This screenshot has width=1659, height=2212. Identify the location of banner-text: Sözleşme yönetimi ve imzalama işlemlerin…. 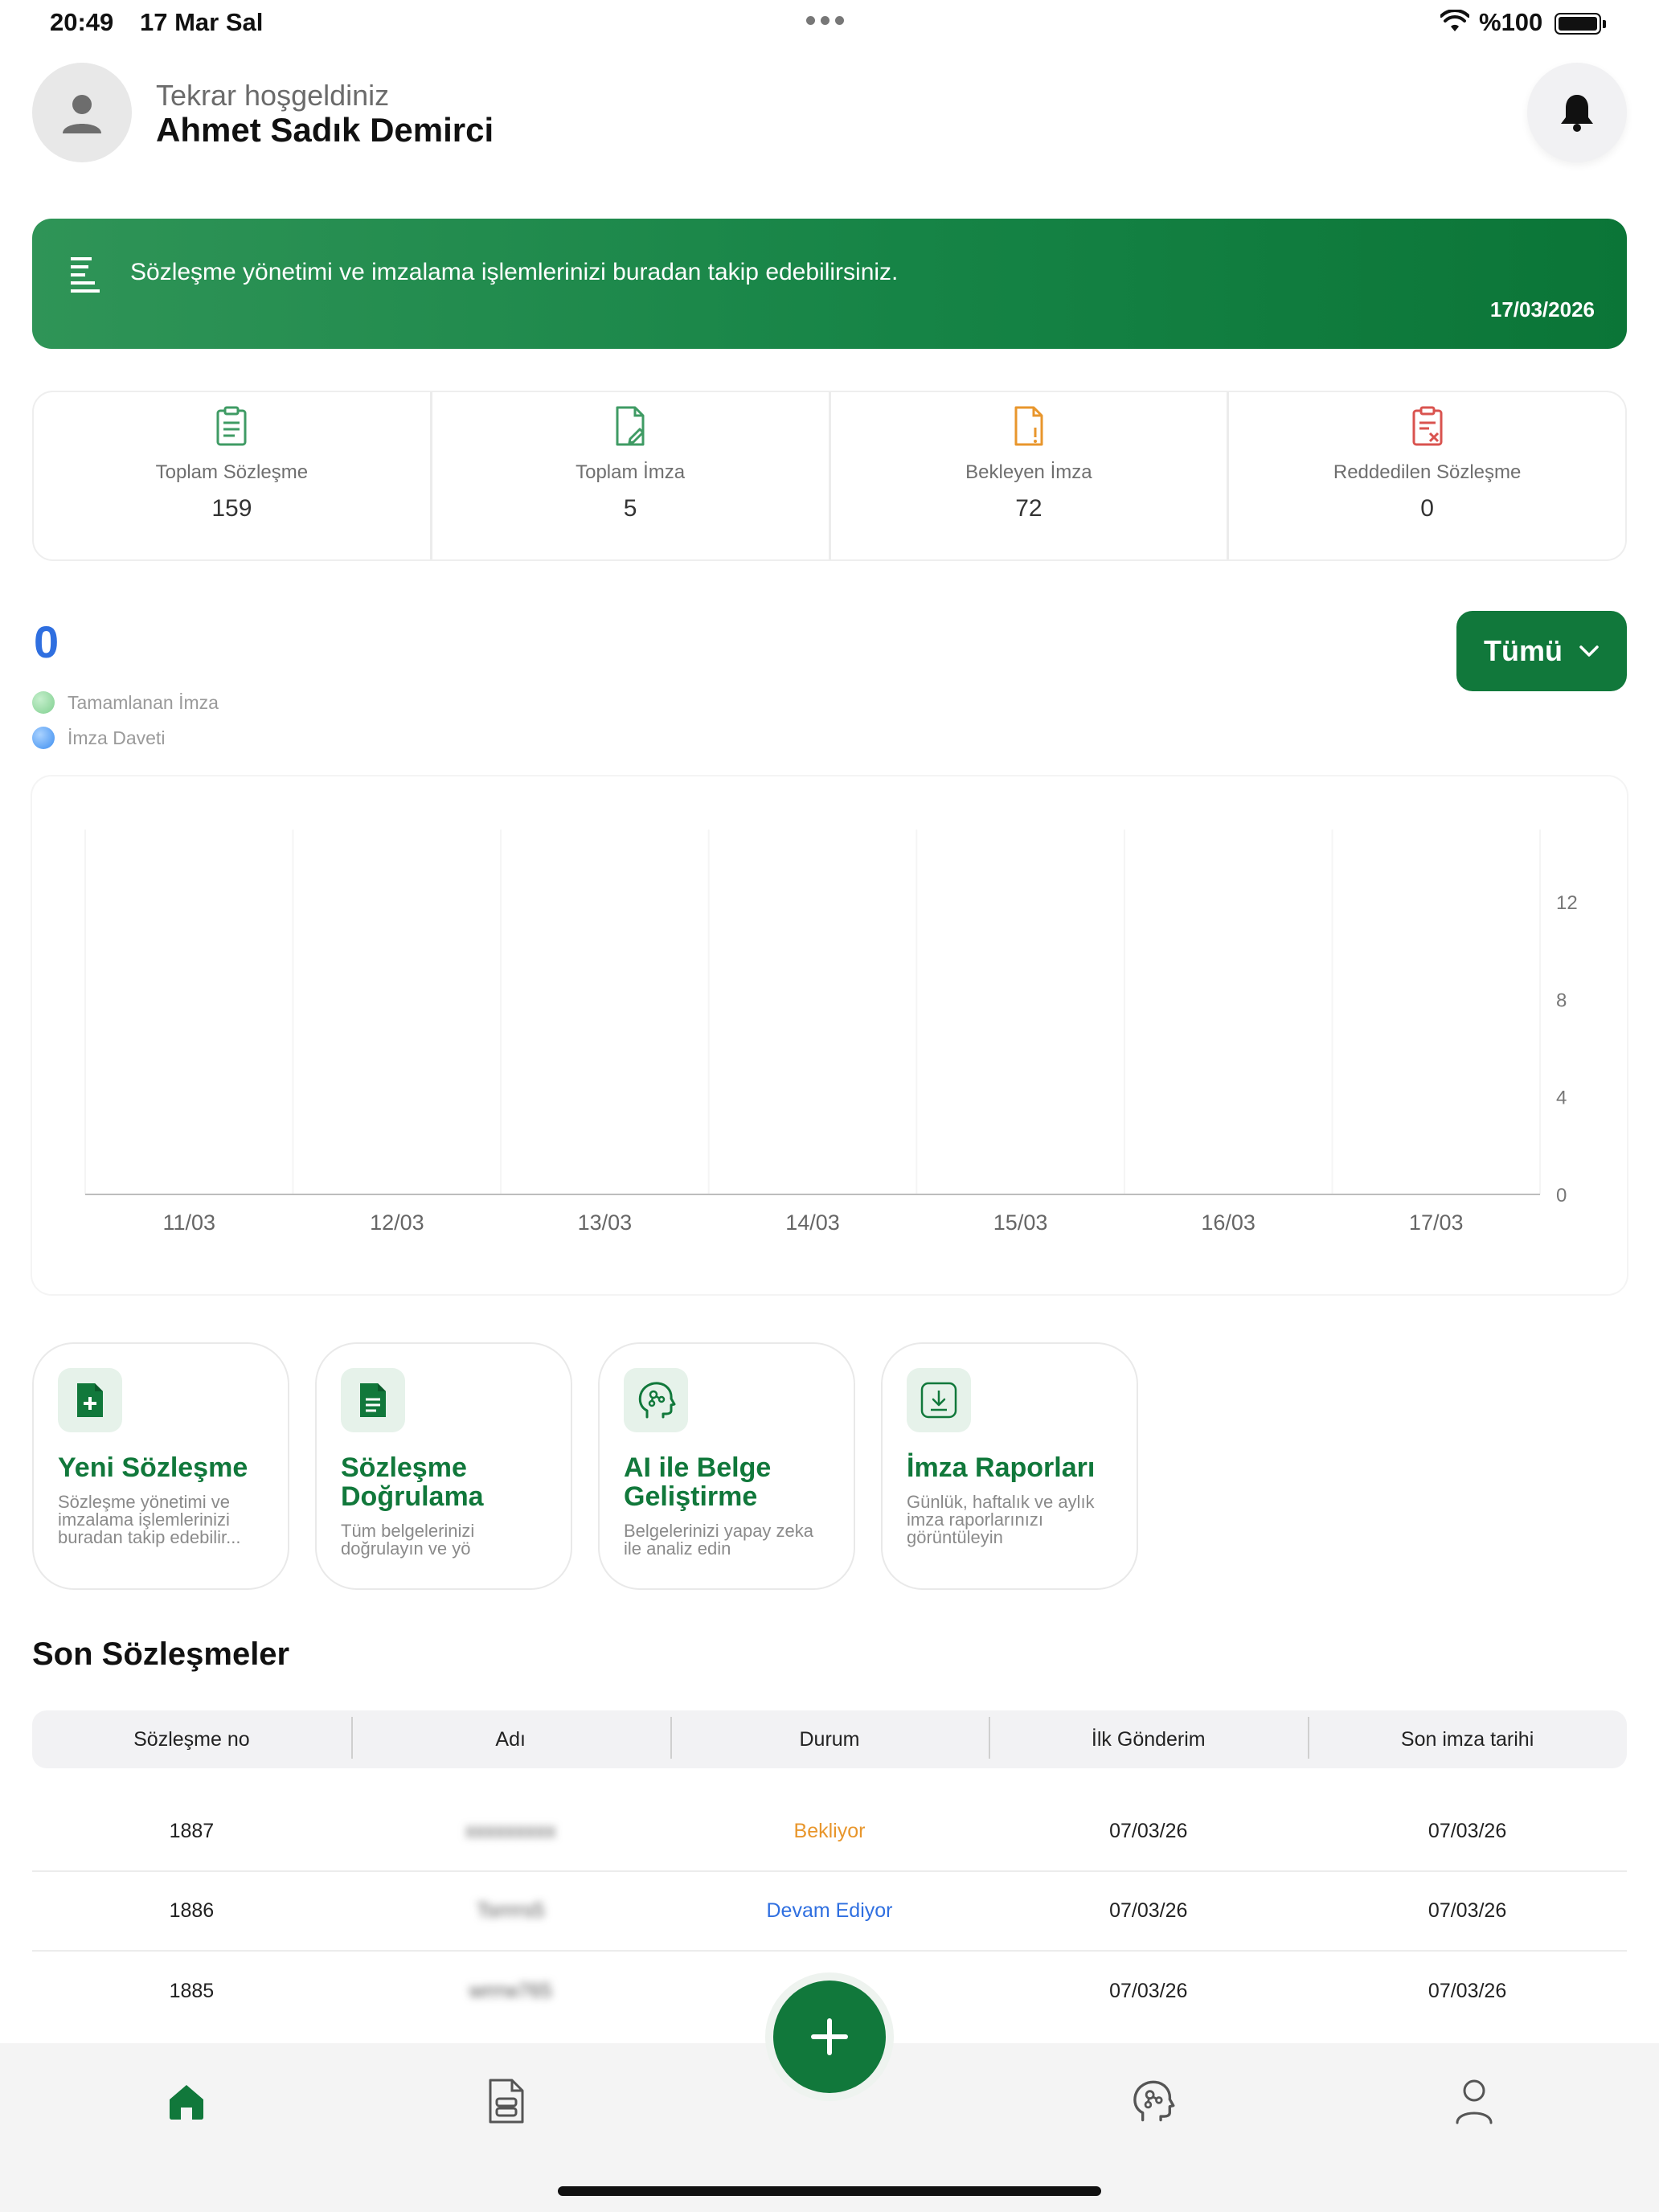
(514, 272).